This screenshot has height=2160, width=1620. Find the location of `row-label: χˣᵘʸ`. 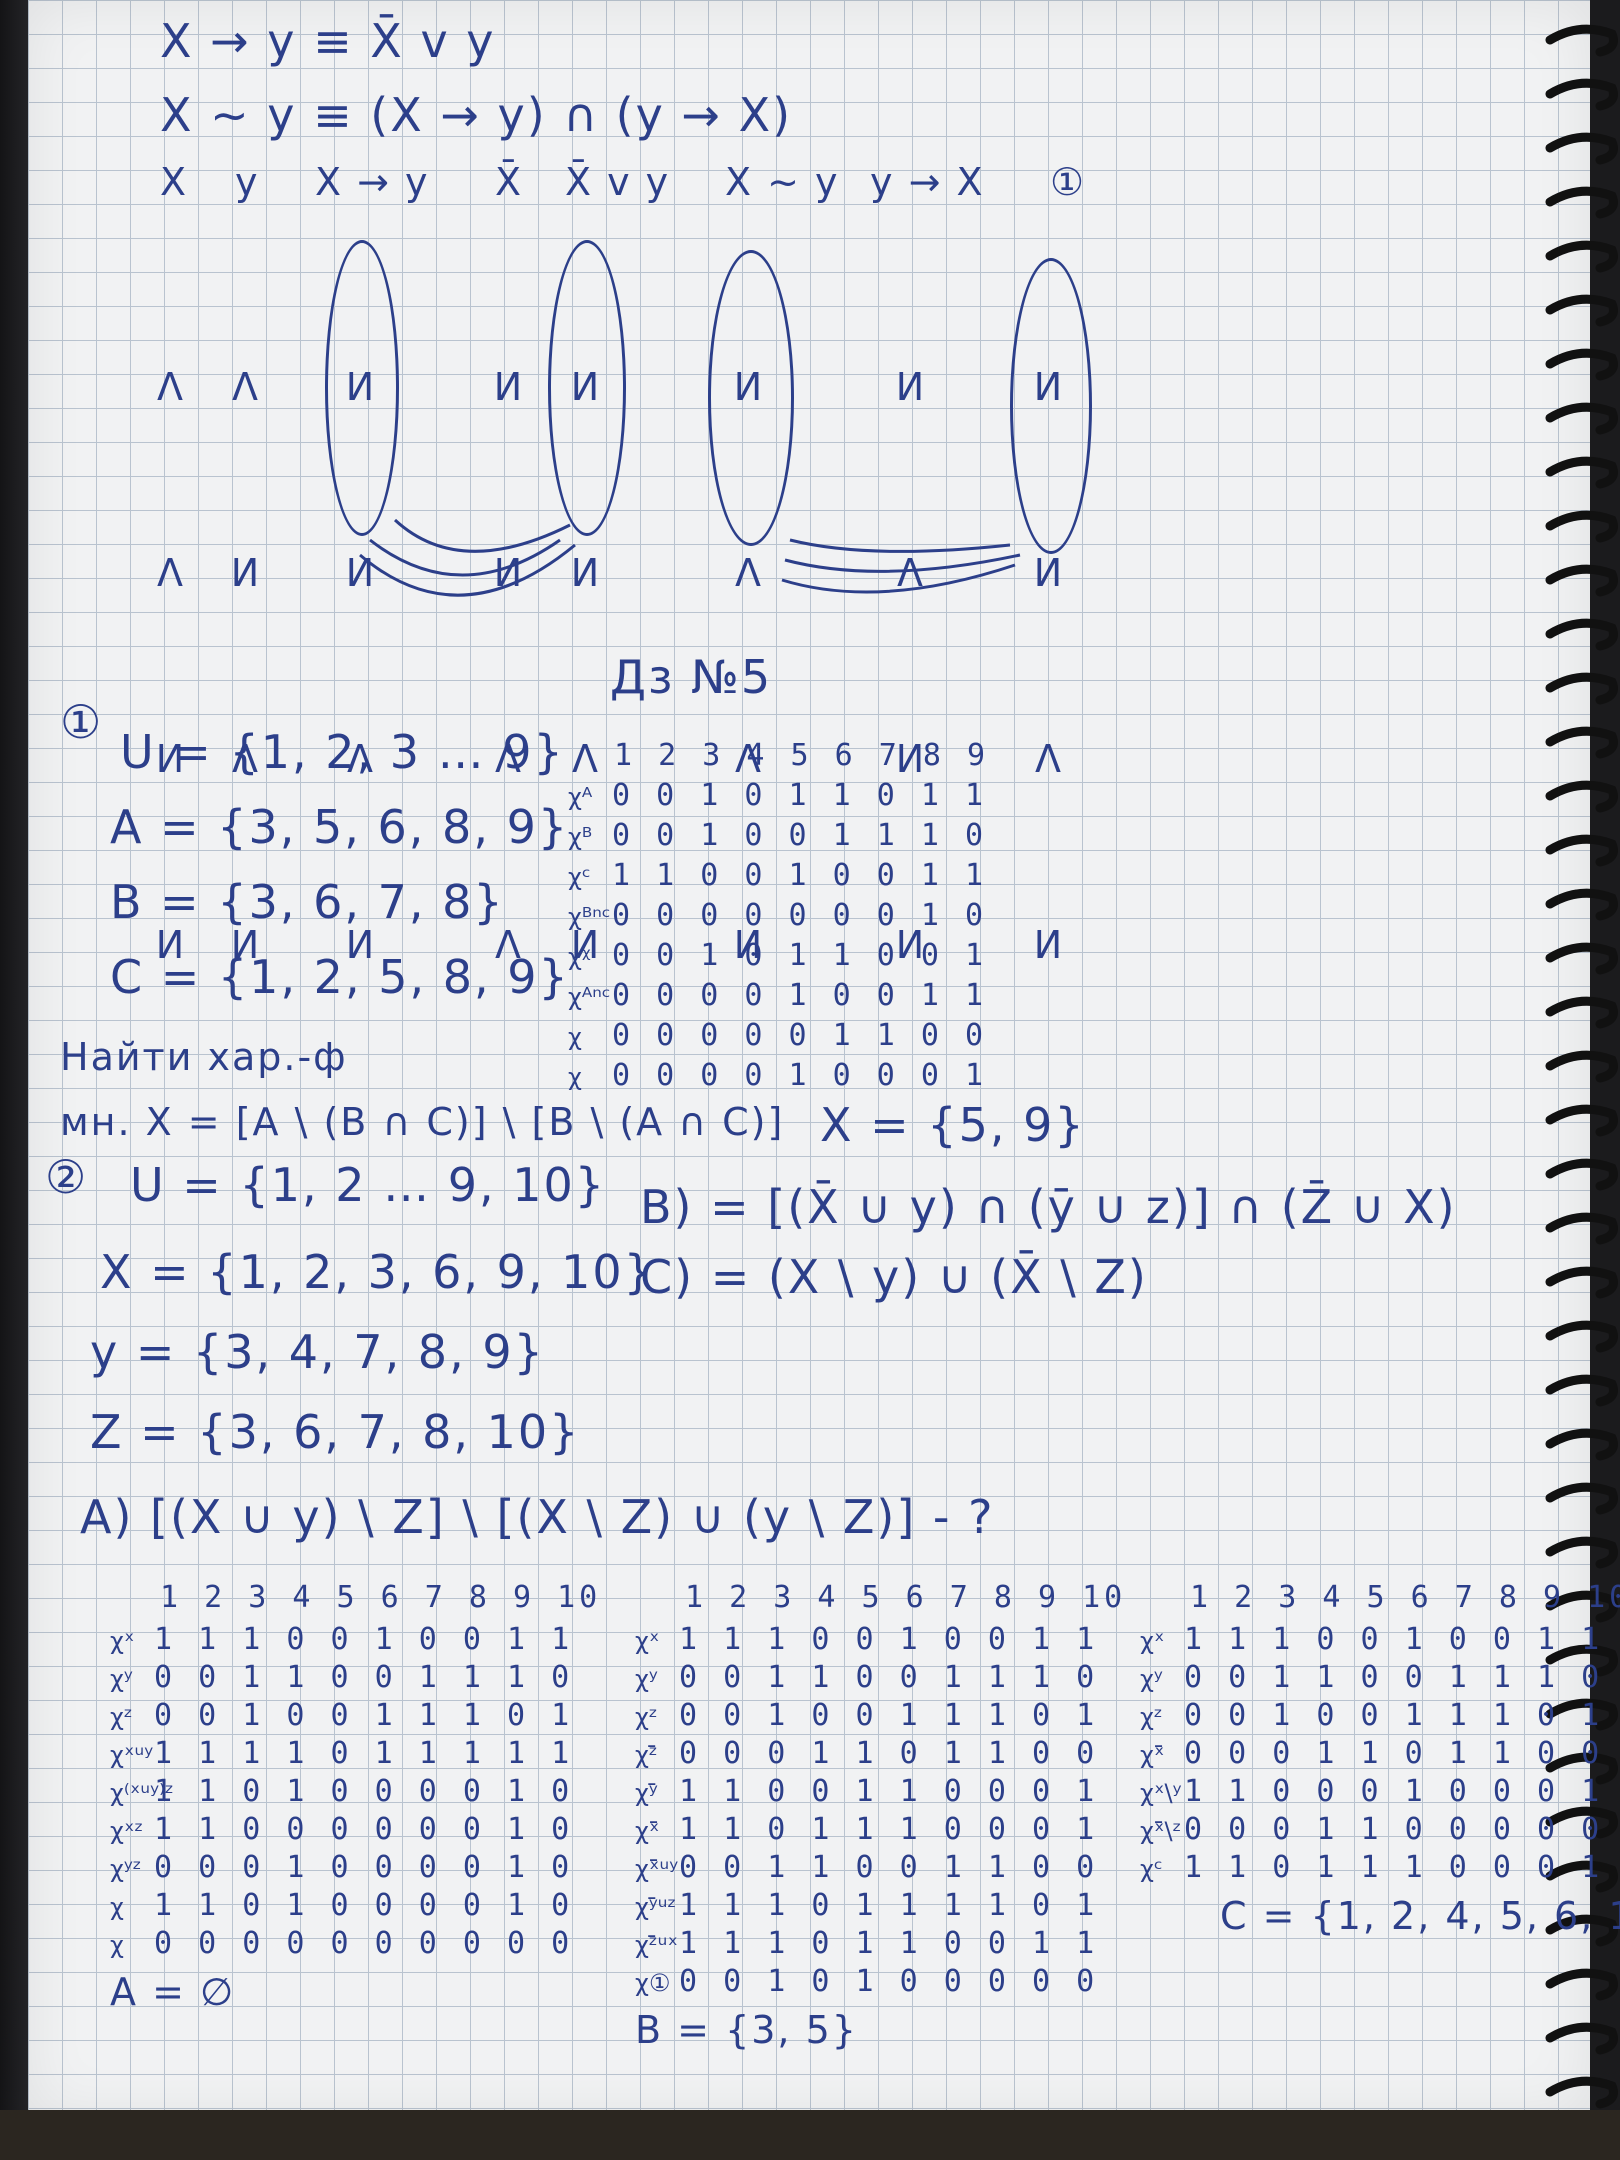

row-label: χˣᵘʸ is located at coordinates (132, 1755).